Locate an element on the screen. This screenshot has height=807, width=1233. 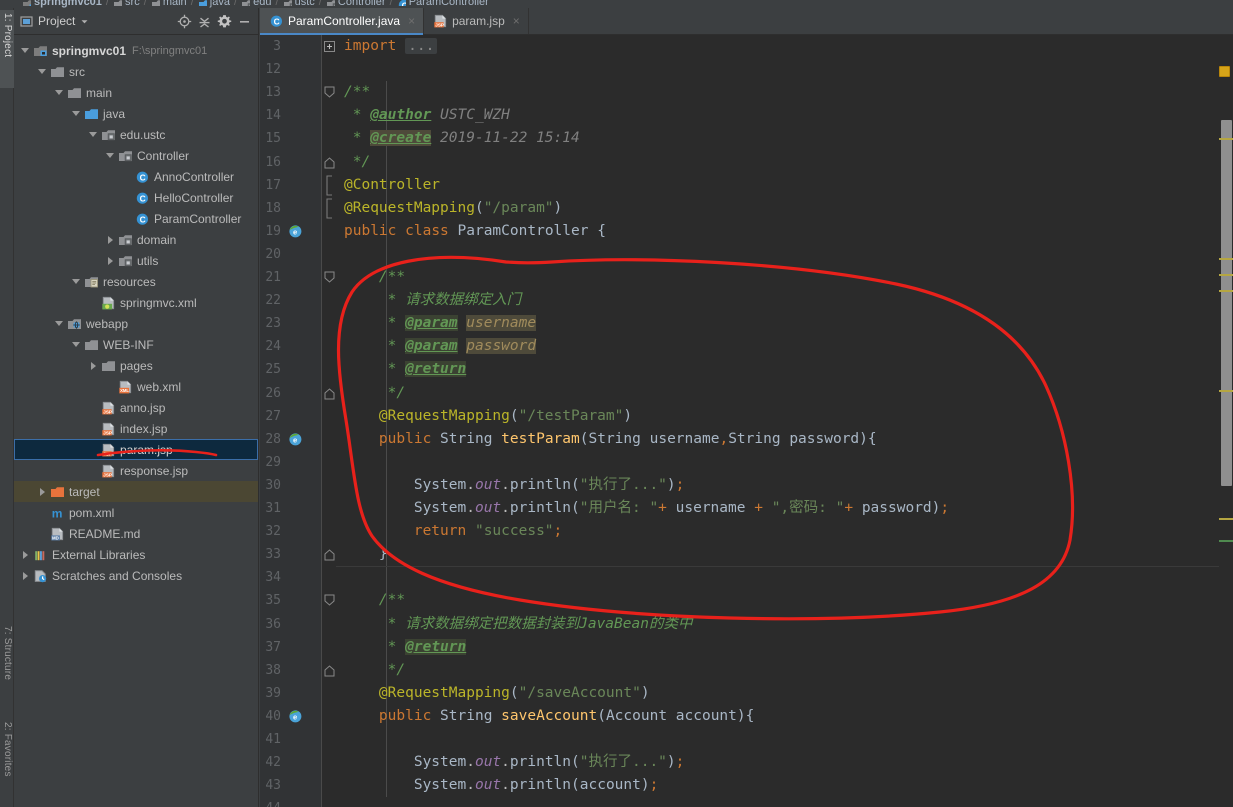
tree-node-scratches-and-consoles: Scratches and Consoles is located at coordinates (136, 575).